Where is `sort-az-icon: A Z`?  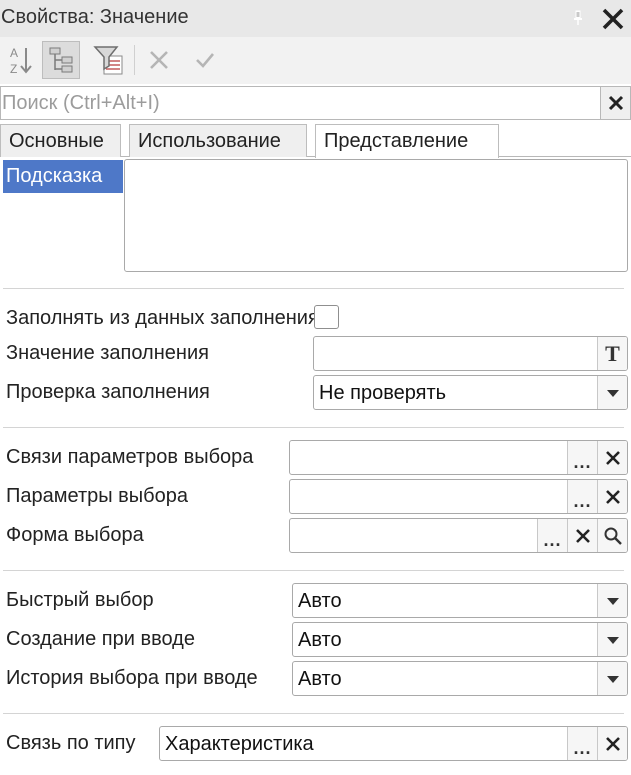 sort-az-icon: A Z is located at coordinates (21, 60).